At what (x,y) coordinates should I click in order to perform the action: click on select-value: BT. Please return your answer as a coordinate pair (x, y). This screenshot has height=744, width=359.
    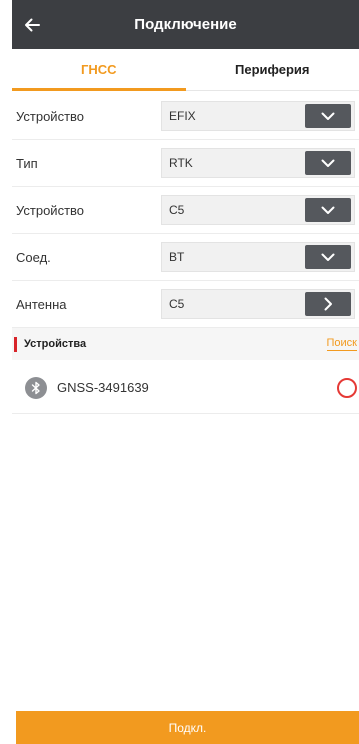
    Looking at the image, I should click on (177, 257).